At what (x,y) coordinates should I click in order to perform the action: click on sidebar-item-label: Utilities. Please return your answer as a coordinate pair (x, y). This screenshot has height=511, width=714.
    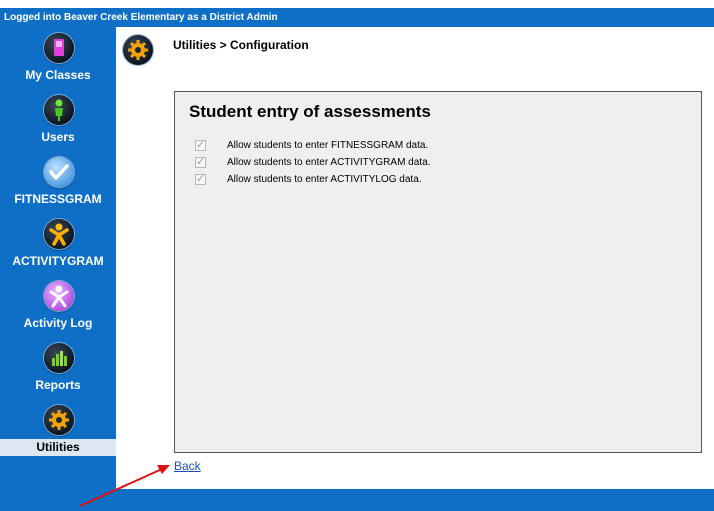
    Looking at the image, I should click on (58, 447).